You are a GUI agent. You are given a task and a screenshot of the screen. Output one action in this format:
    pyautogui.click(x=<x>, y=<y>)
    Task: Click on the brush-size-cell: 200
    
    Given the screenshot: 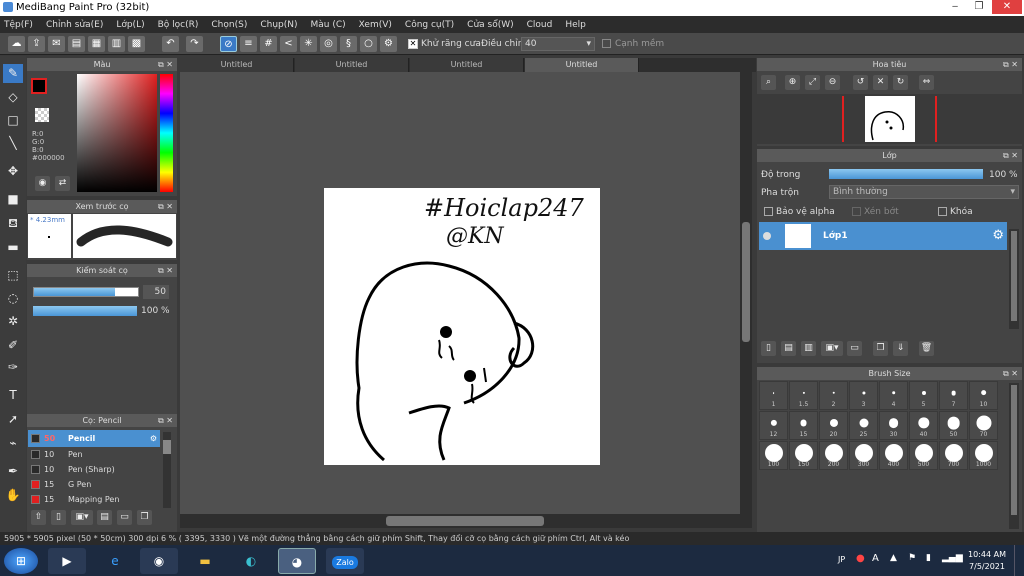 What is the action you would take?
    pyautogui.click(x=833, y=455)
    